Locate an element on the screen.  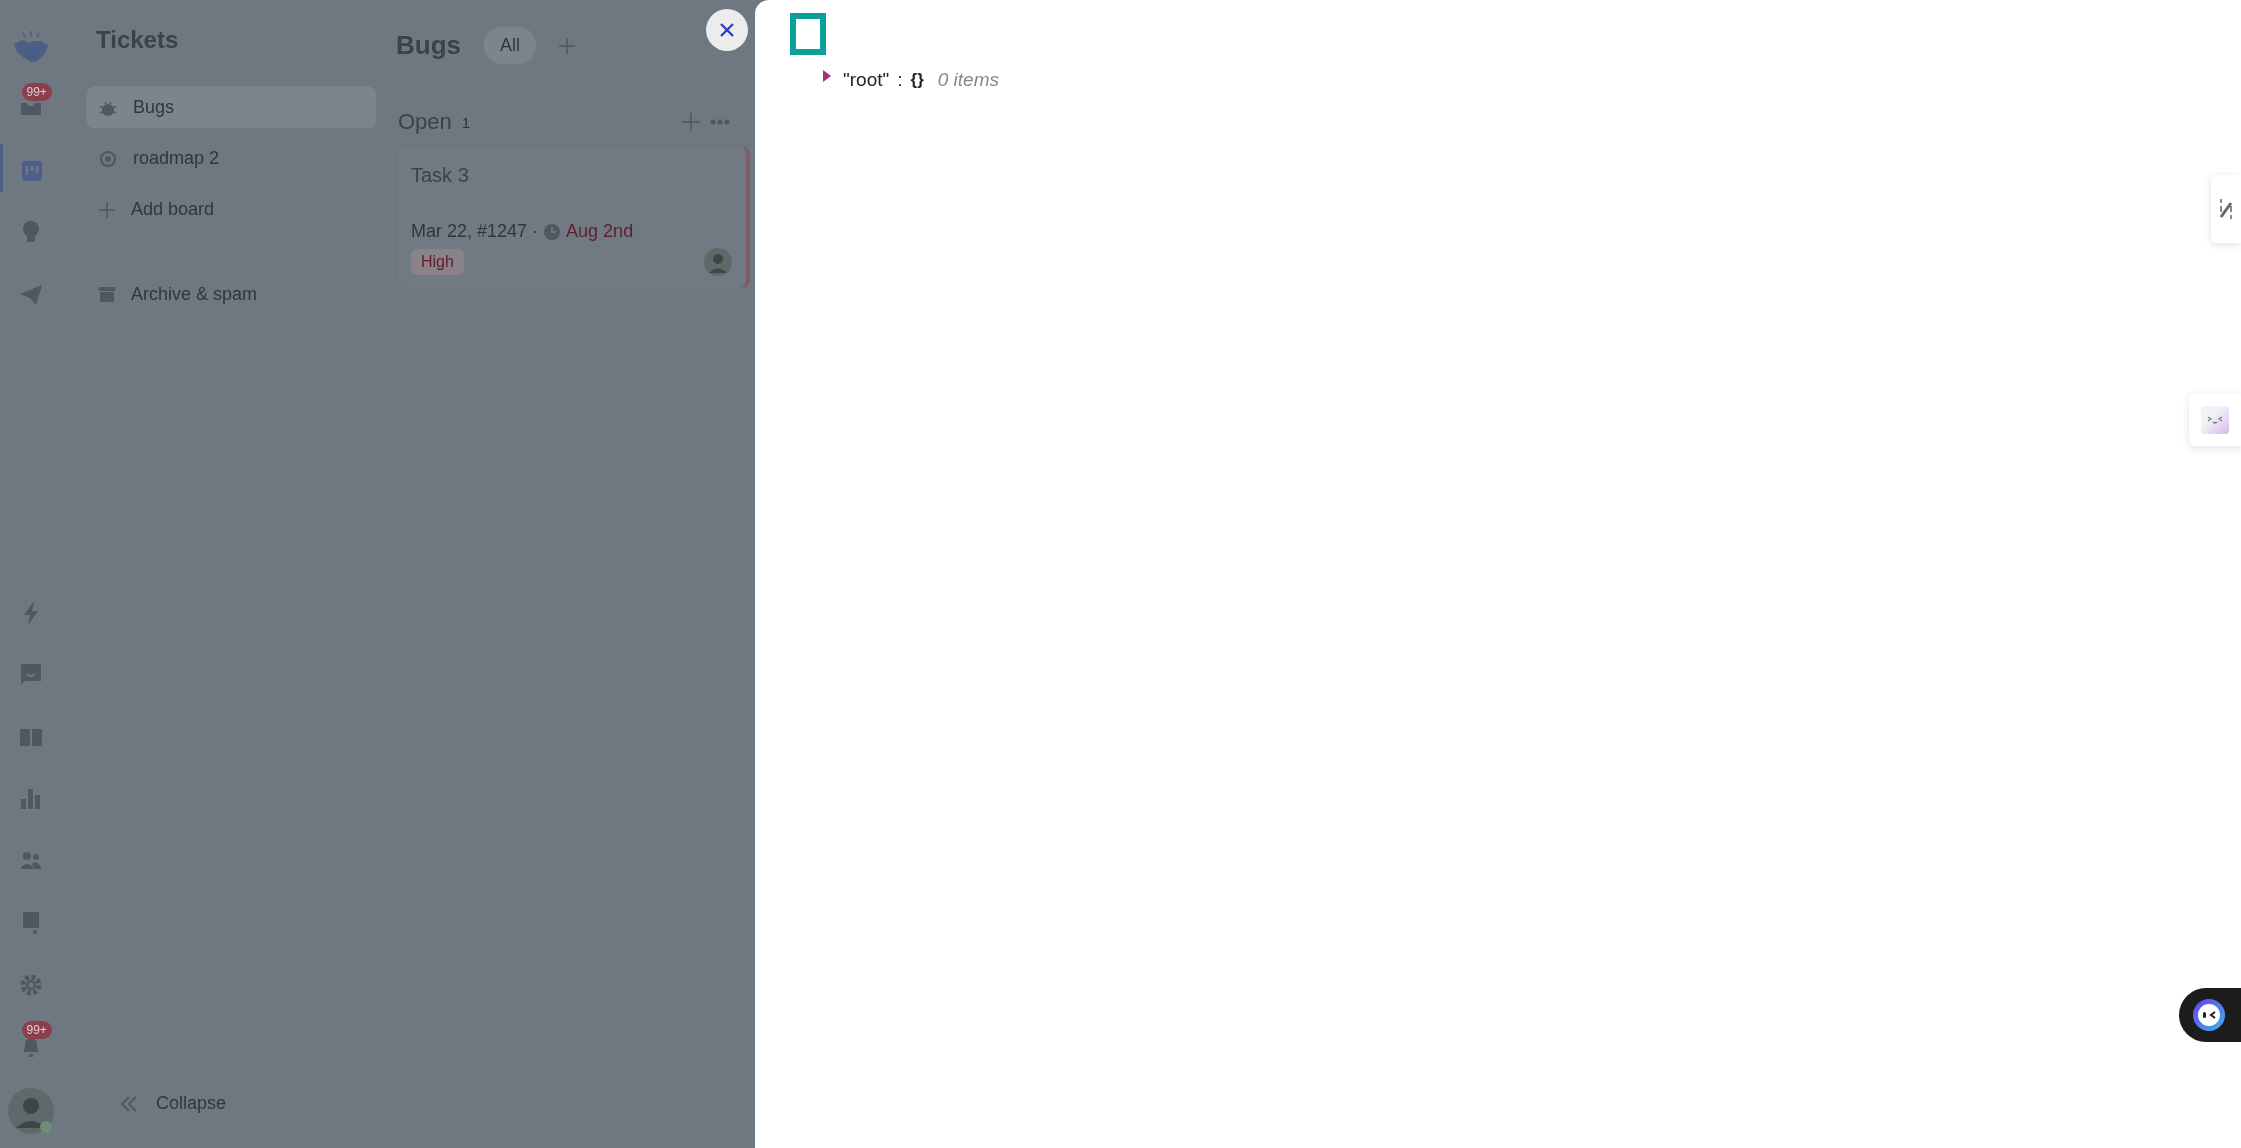
settings-icon is located at coordinates (30, 985).